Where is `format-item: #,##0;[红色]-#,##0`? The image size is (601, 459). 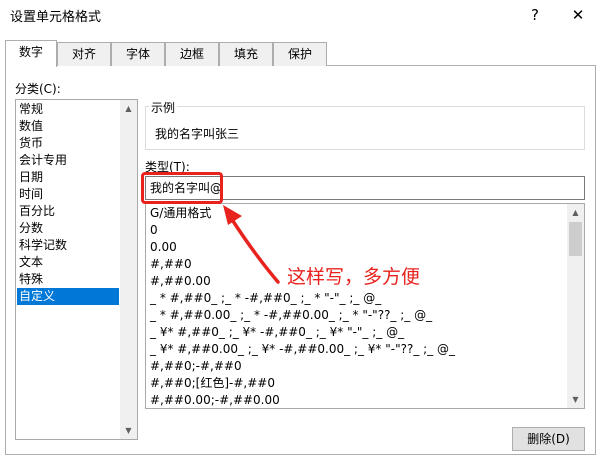 format-item: #,##0;[红色]-#,##0 is located at coordinates (212, 383).